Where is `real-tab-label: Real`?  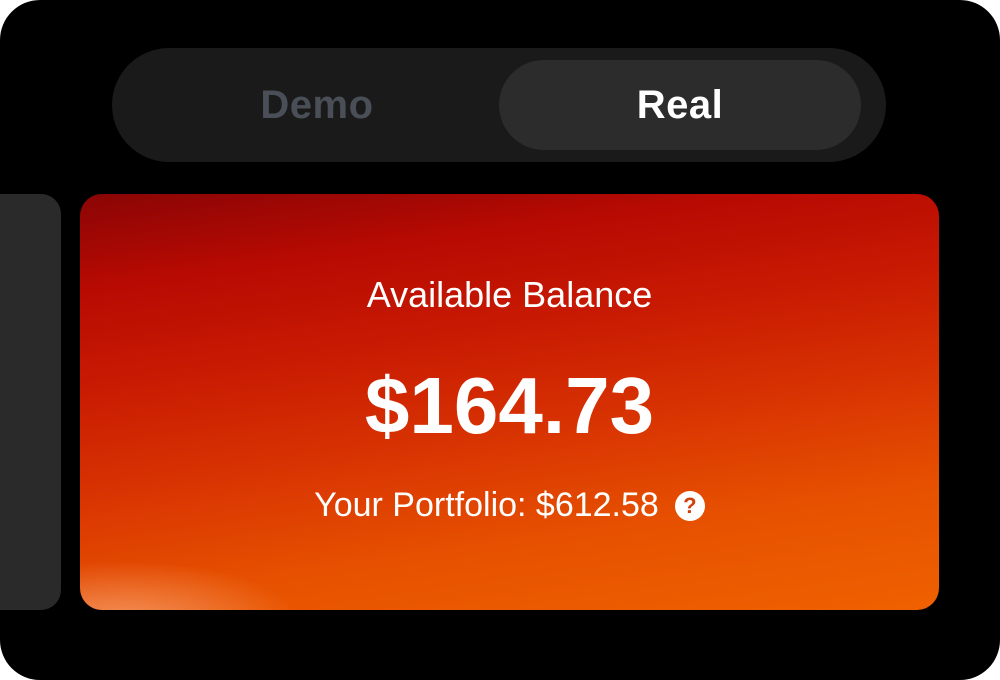
real-tab-label: Real is located at coordinates (680, 104).